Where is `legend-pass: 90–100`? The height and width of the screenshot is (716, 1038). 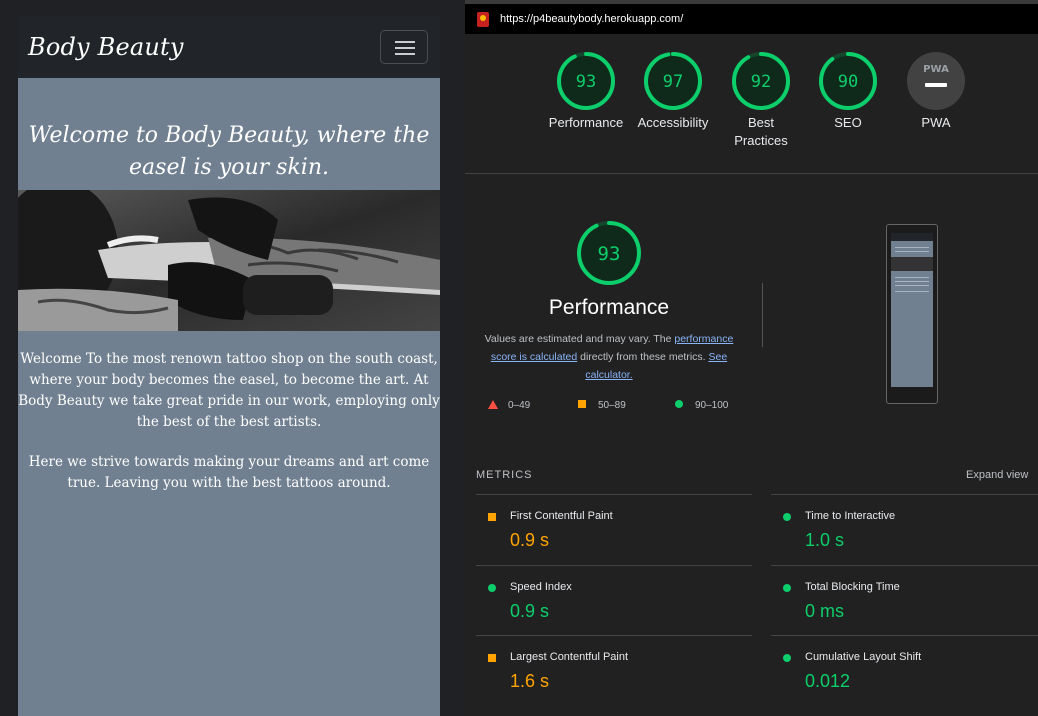
legend-pass: 90–100 is located at coordinates (701, 405).